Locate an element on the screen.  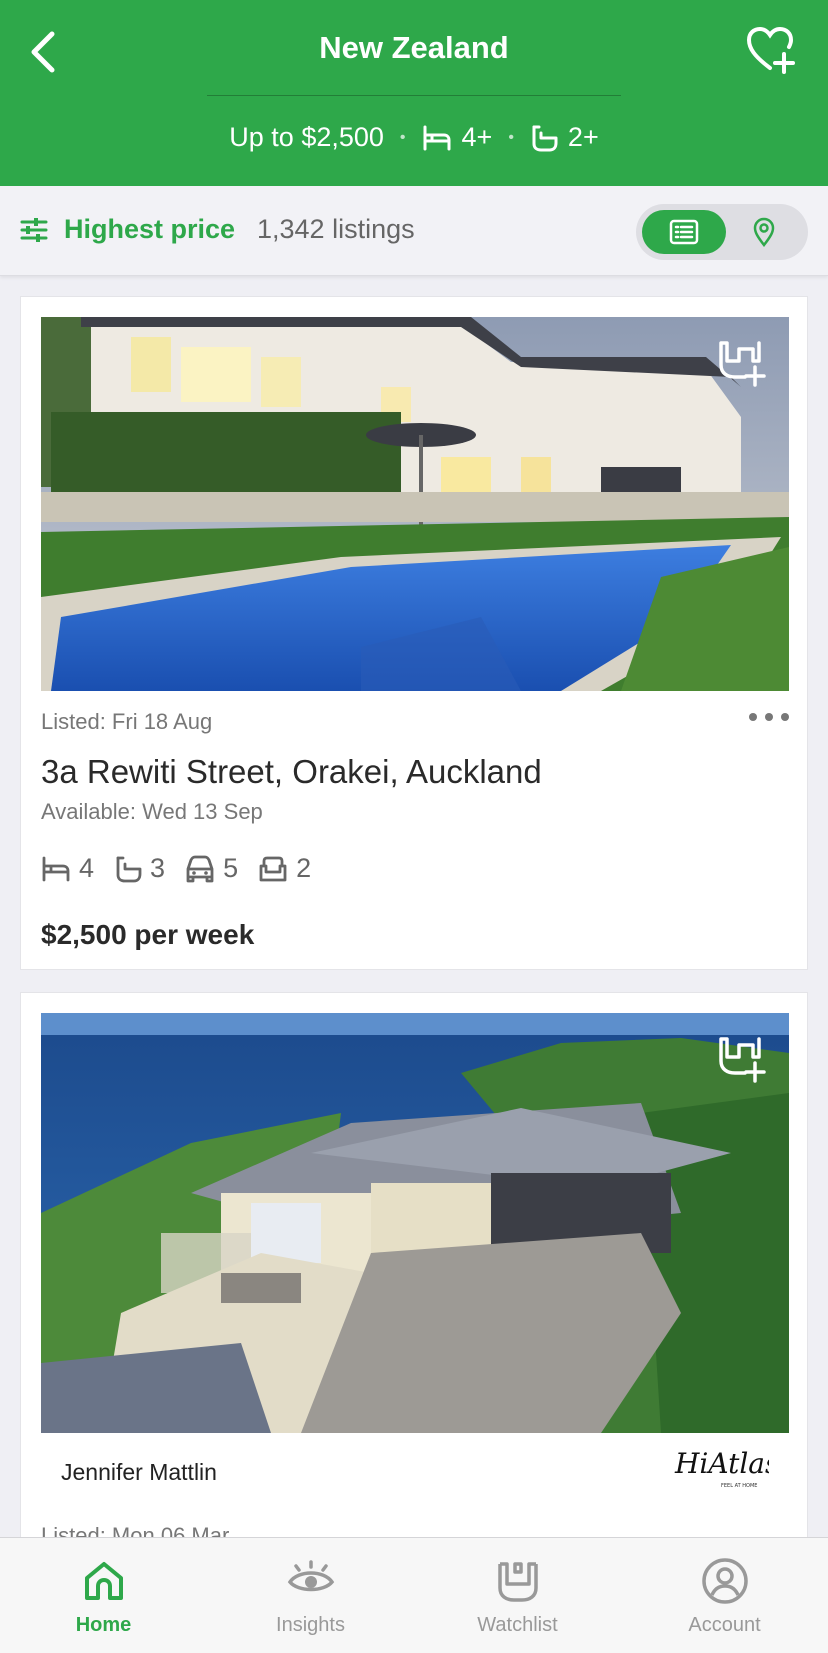
map-view-button is located at coordinates (764, 232).